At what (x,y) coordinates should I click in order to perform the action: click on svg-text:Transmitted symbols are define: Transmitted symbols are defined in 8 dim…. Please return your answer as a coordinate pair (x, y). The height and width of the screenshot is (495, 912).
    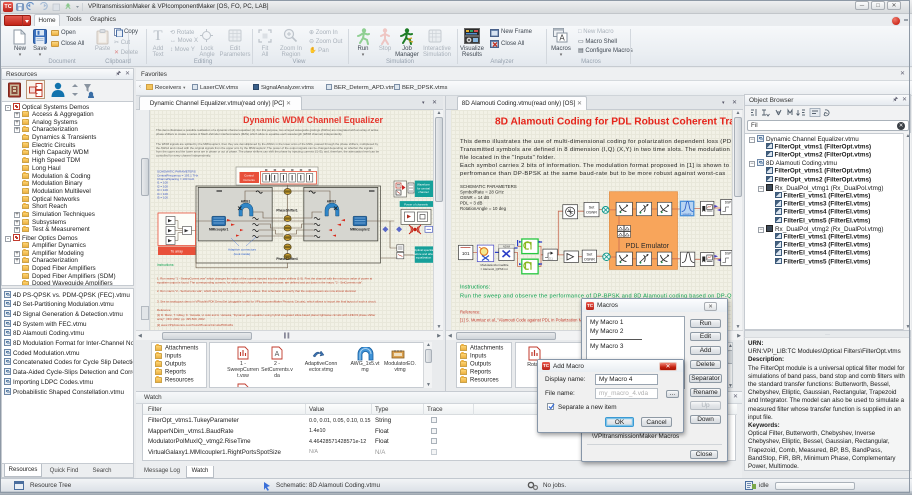
    Looking at the image, I should click on (595, 150).